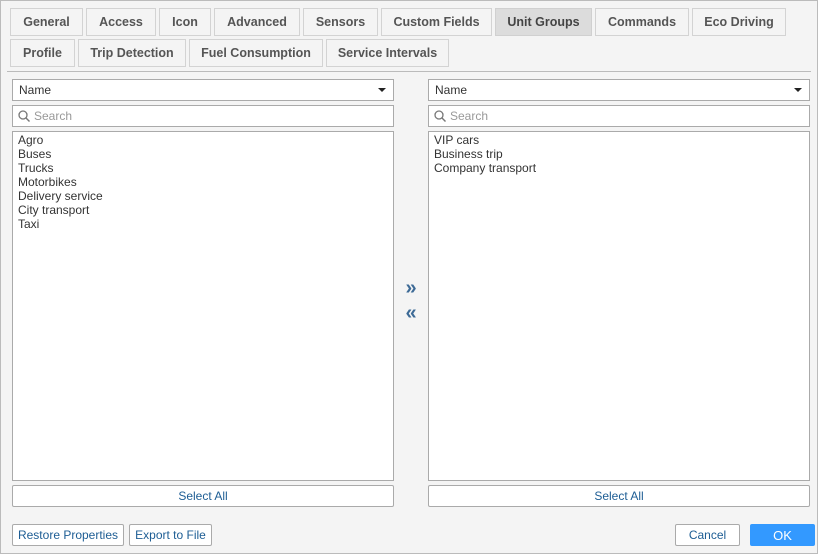 This screenshot has height=554, width=818. What do you see at coordinates (469, 116) in the screenshot?
I see `right-search-placeholder: Search` at bounding box center [469, 116].